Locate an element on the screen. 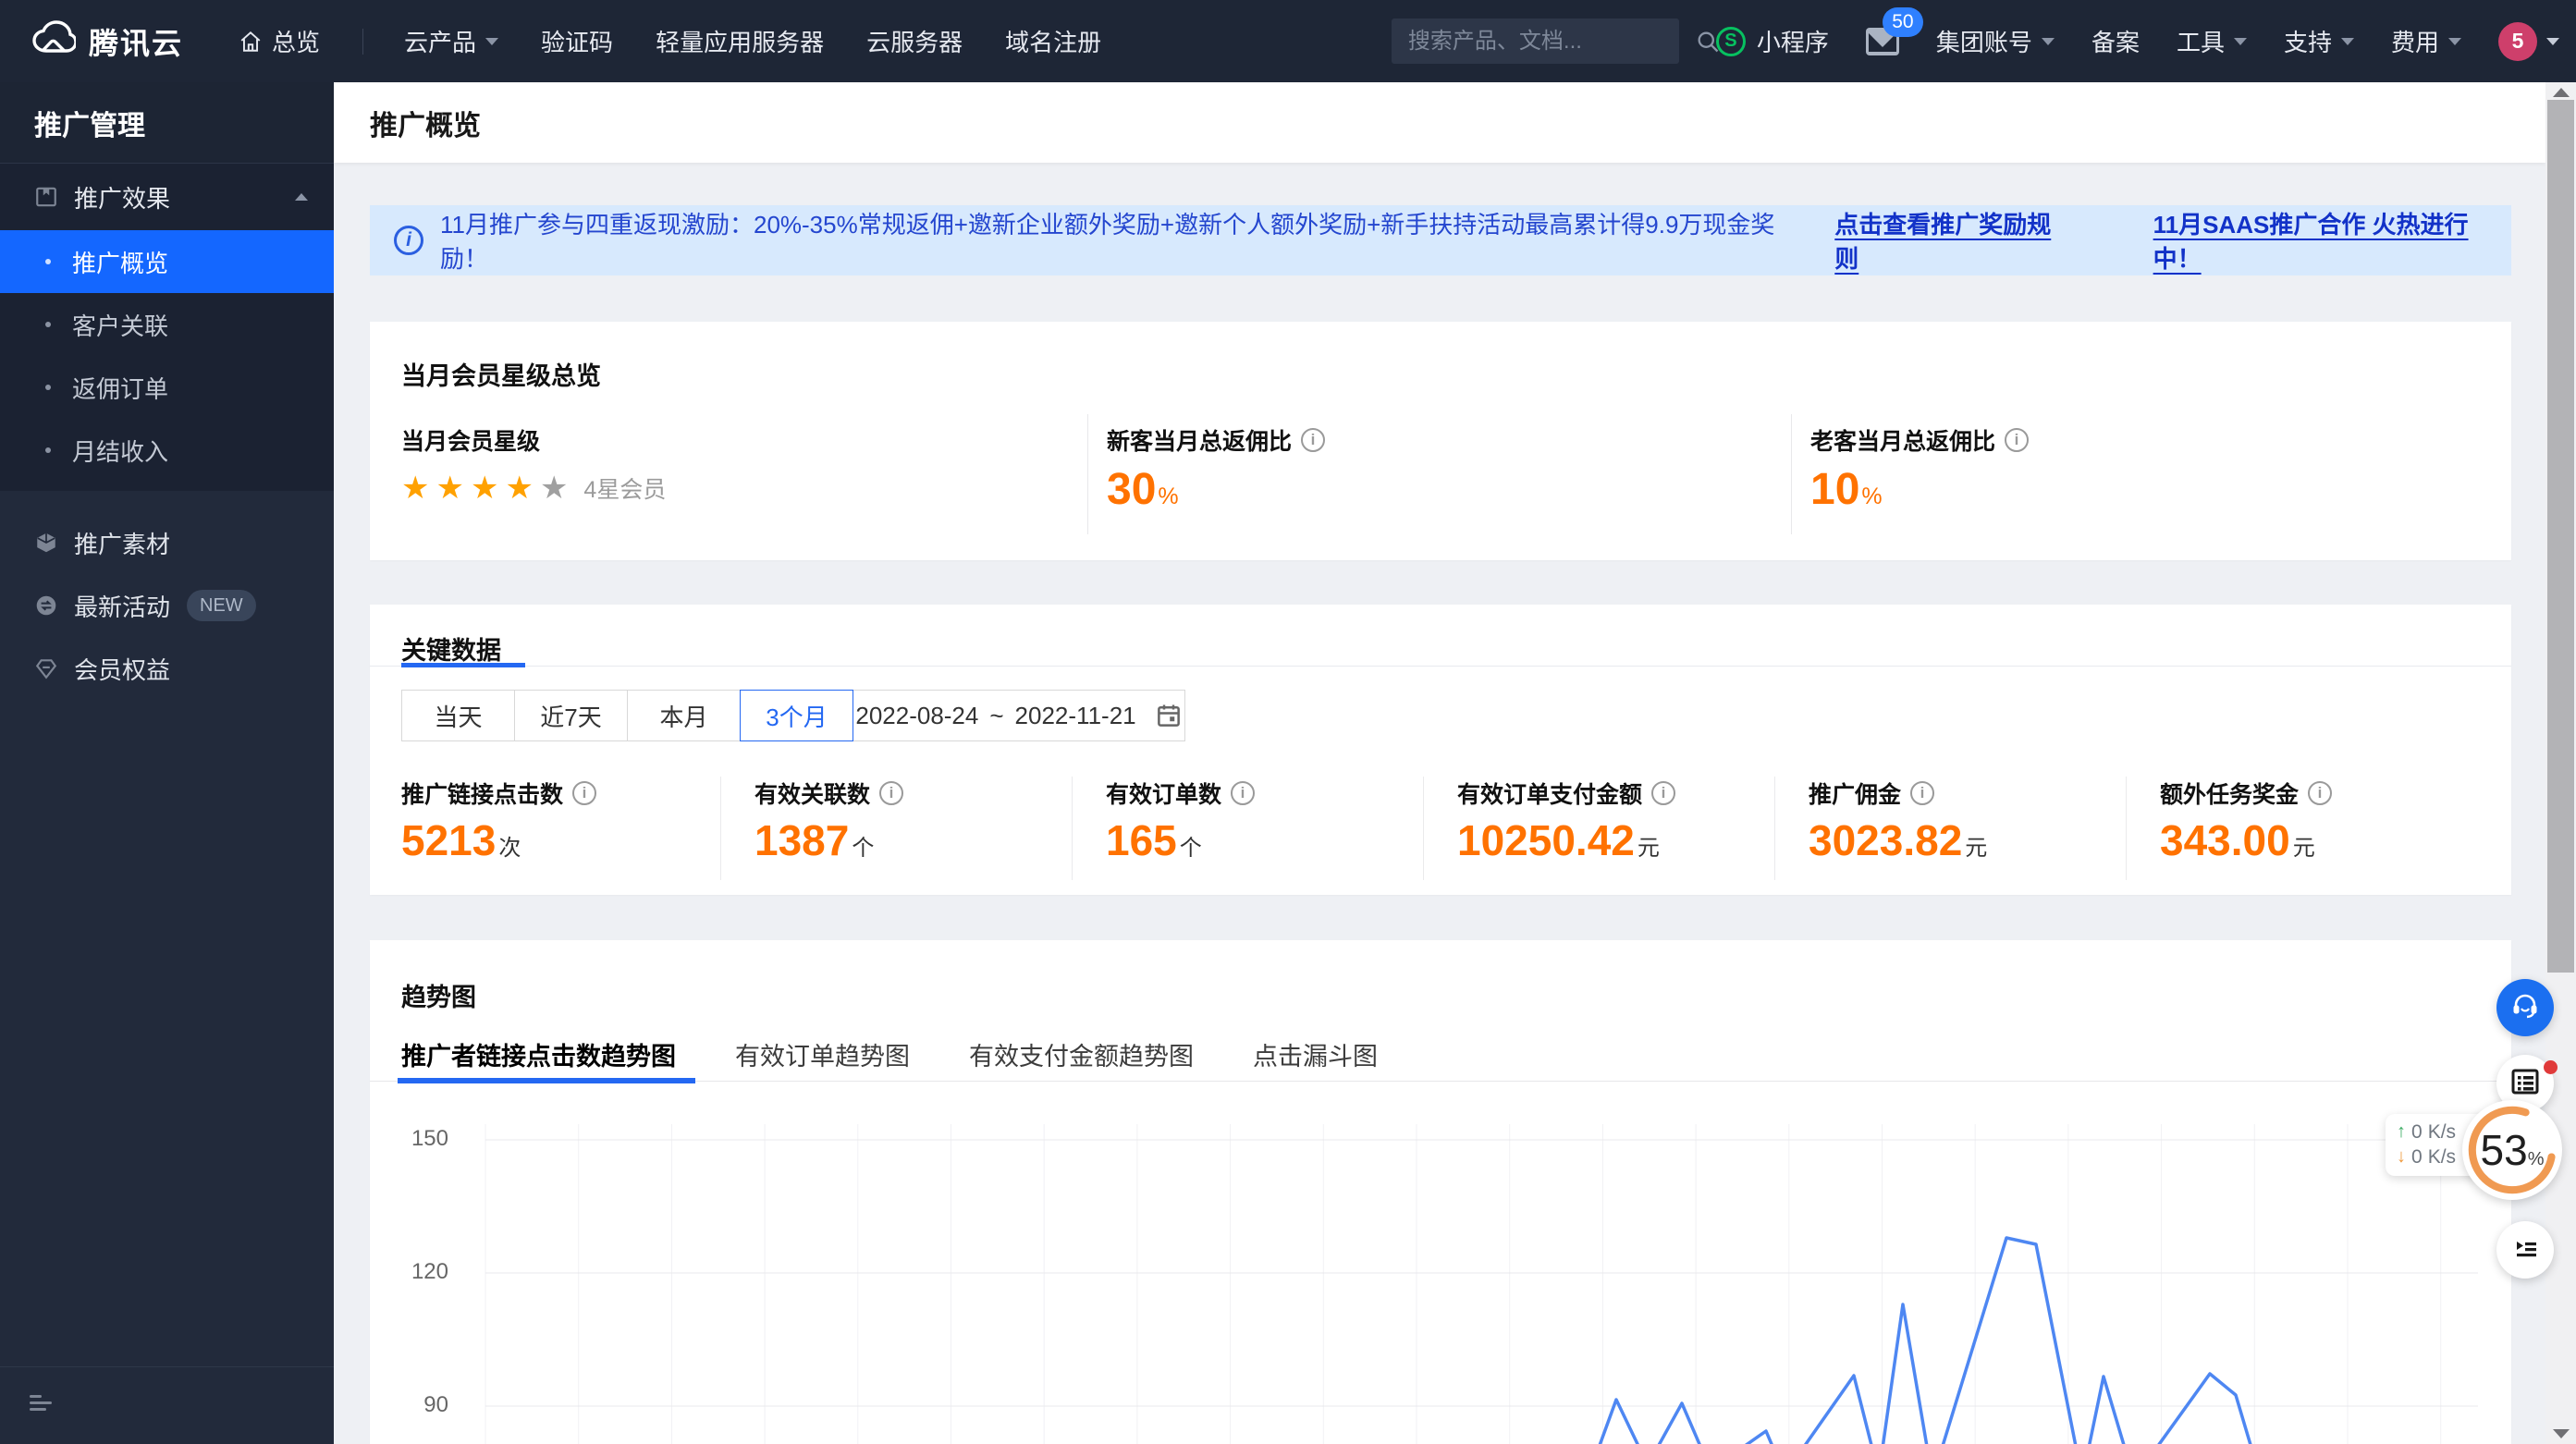 Image resolution: width=2576 pixels, height=1444 pixels. feedback-form-icon is located at coordinates (2525, 1084).